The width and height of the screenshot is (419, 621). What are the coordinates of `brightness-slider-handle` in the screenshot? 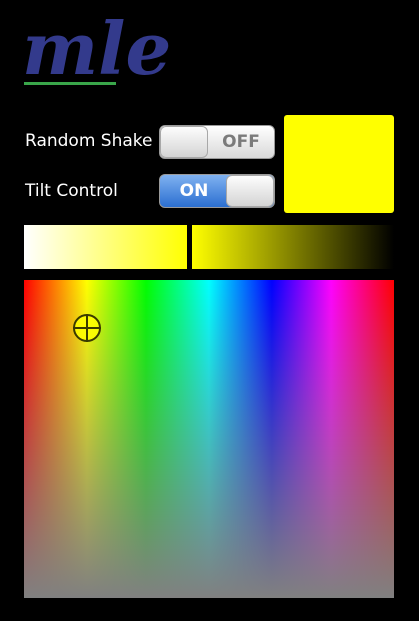 It's located at (189, 247).